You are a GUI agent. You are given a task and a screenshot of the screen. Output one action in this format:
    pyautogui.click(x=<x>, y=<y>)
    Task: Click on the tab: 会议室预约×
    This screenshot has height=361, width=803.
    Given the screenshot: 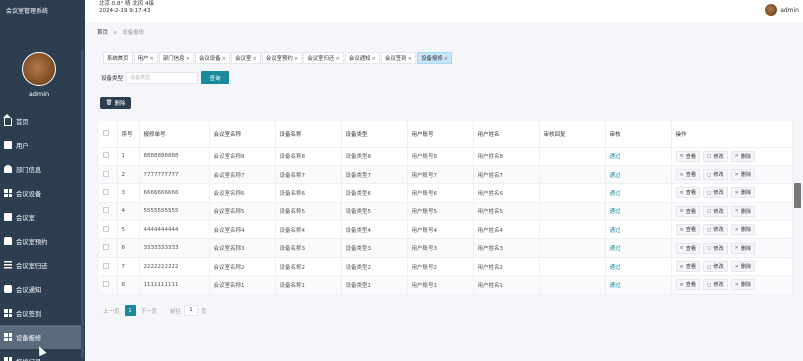 What is the action you would take?
    pyautogui.click(x=282, y=58)
    